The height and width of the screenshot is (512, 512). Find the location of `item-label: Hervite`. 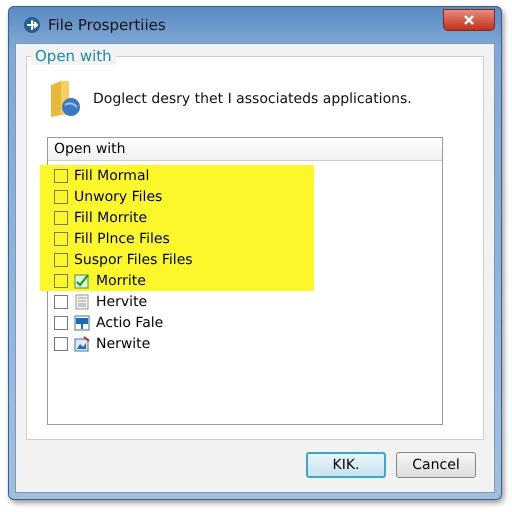

item-label: Hervite is located at coordinates (122, 302).